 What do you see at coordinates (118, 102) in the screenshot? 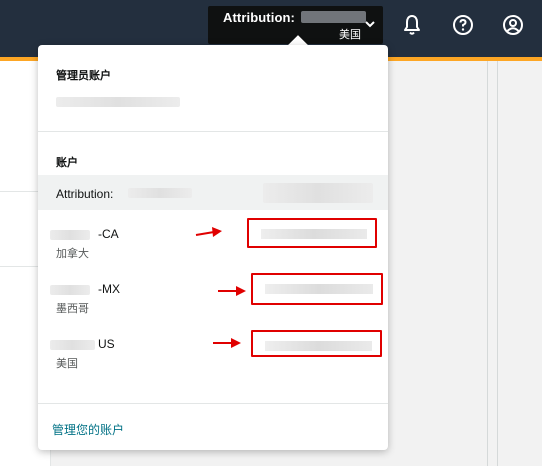
I see `redacted-admin-account` at bounding box center [118, 102].